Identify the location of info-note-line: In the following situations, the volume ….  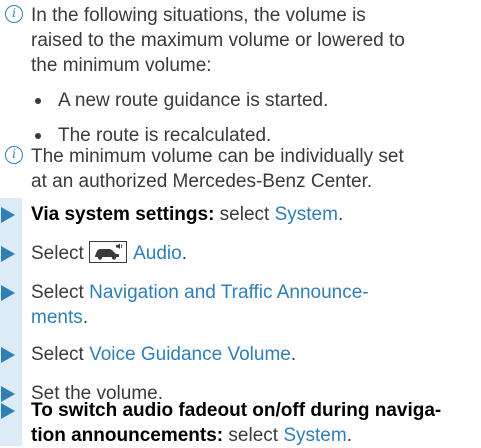
(198, 15).